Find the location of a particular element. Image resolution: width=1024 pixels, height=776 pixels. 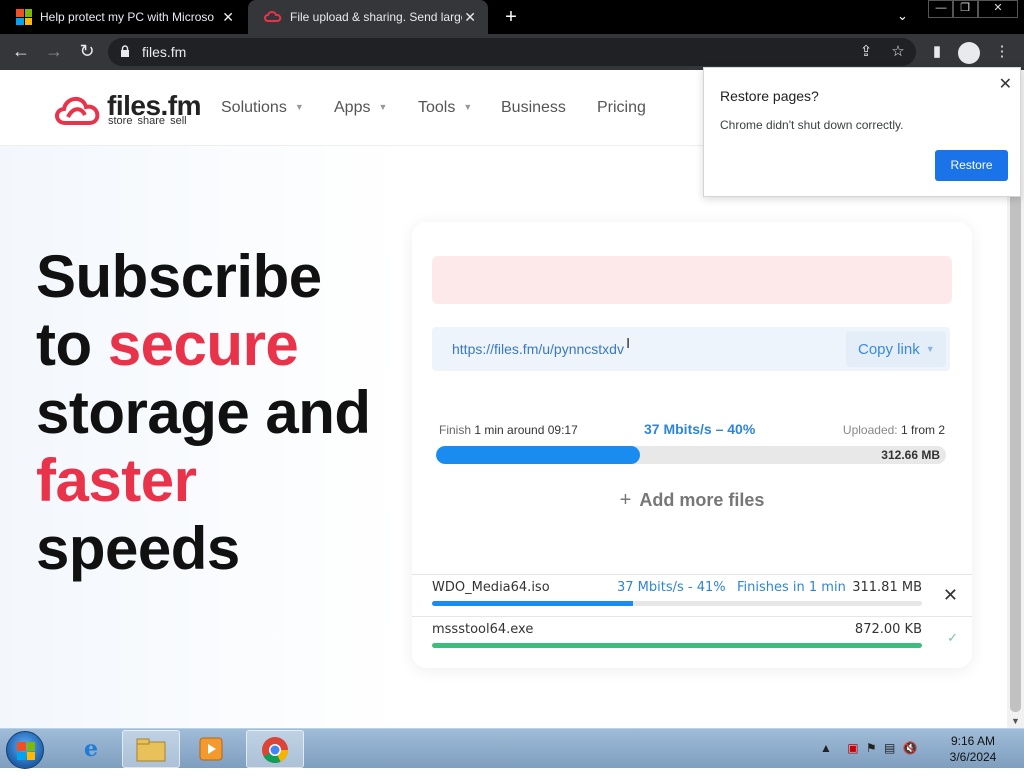

file-speed: 37 Mbits/s - 41% is located at coordinates (671, 587).